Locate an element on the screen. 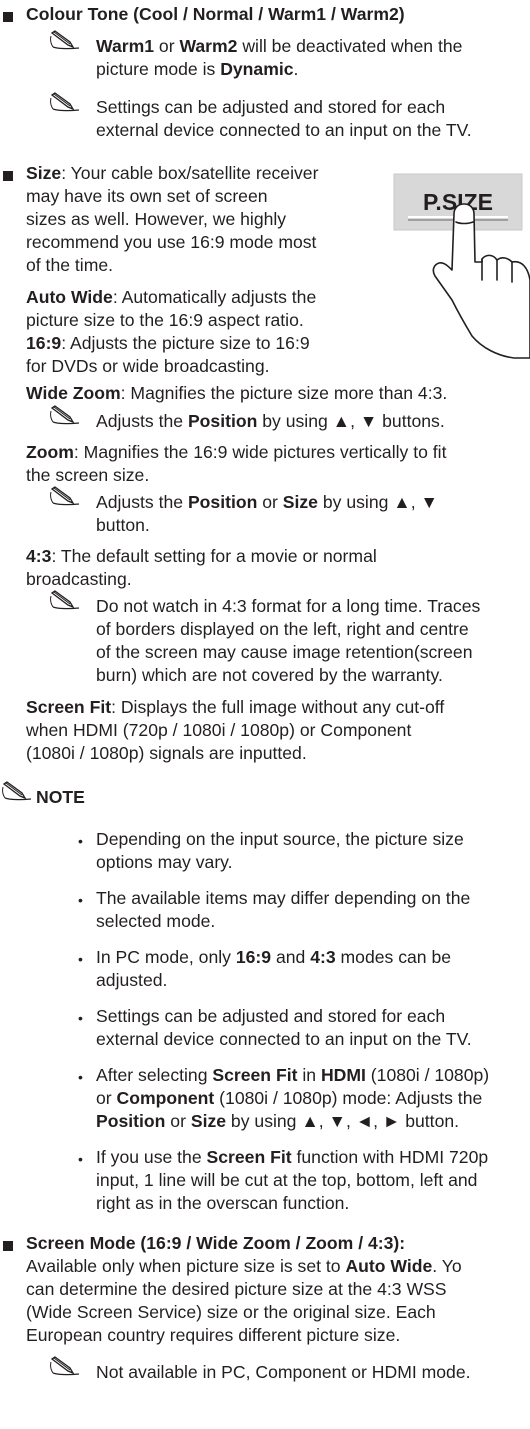  size-intro-line3: sizes as well. However, we highly is located at coordinates (156, 219).